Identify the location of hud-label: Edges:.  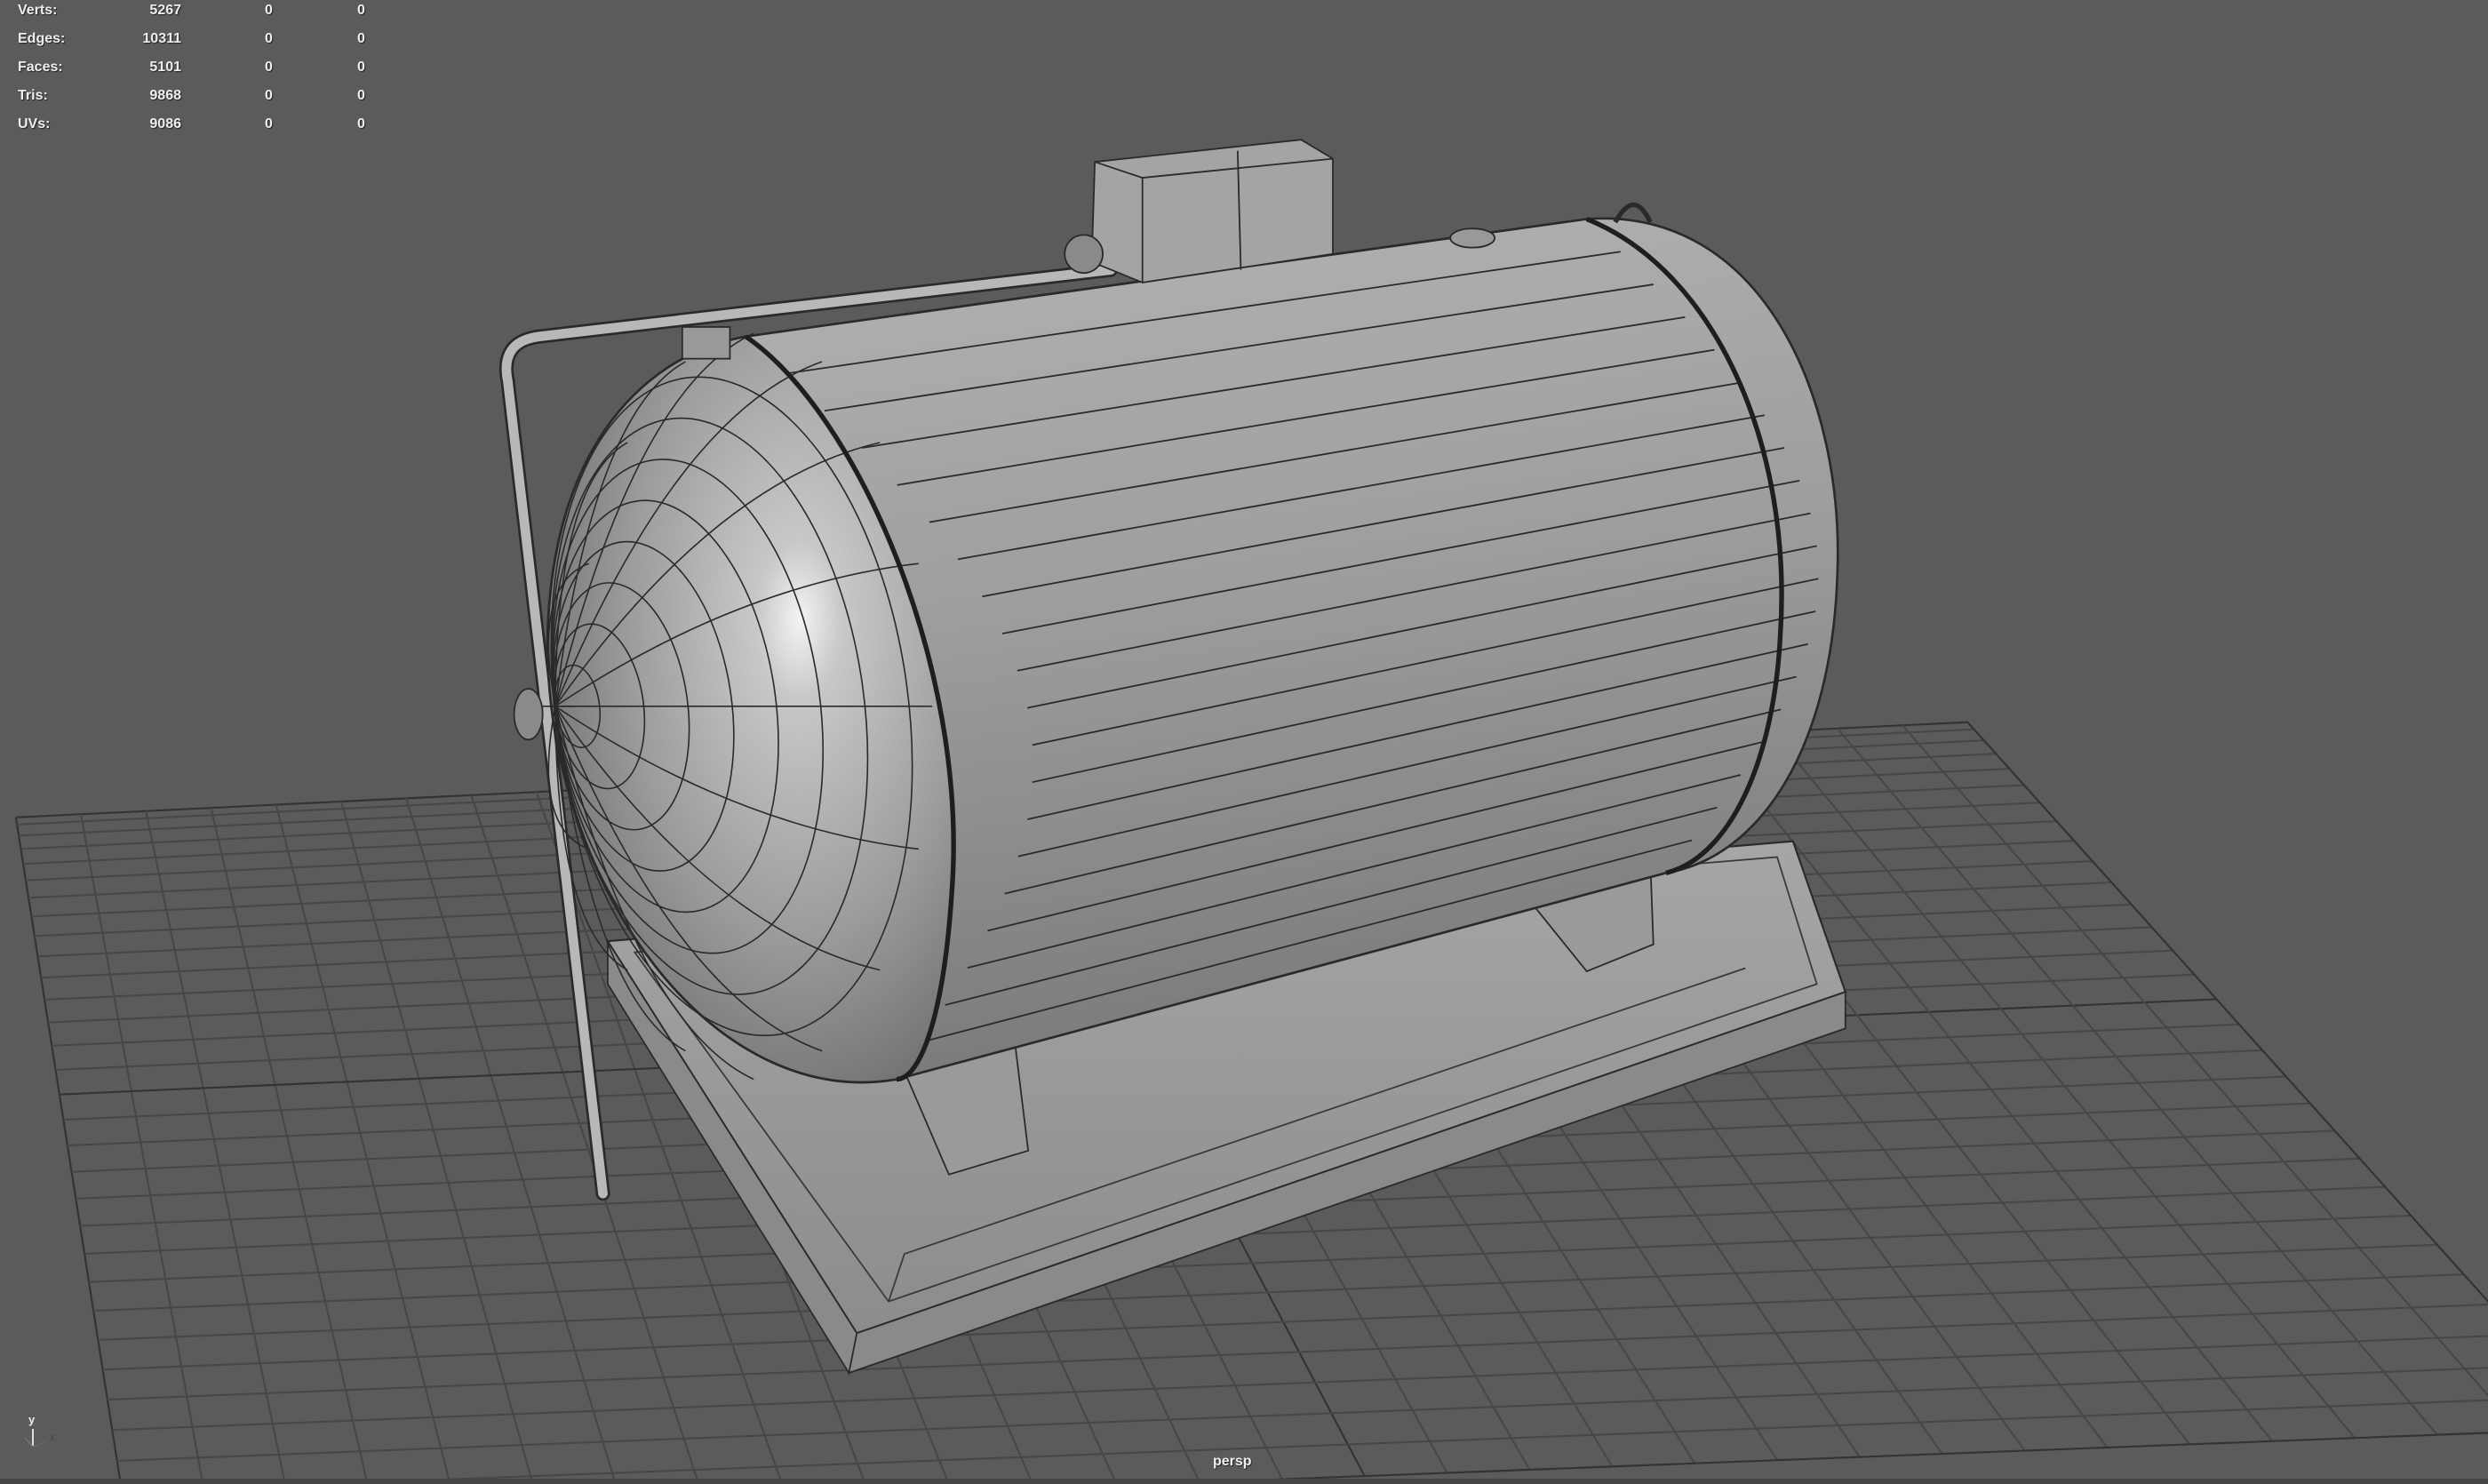
(42, 38).